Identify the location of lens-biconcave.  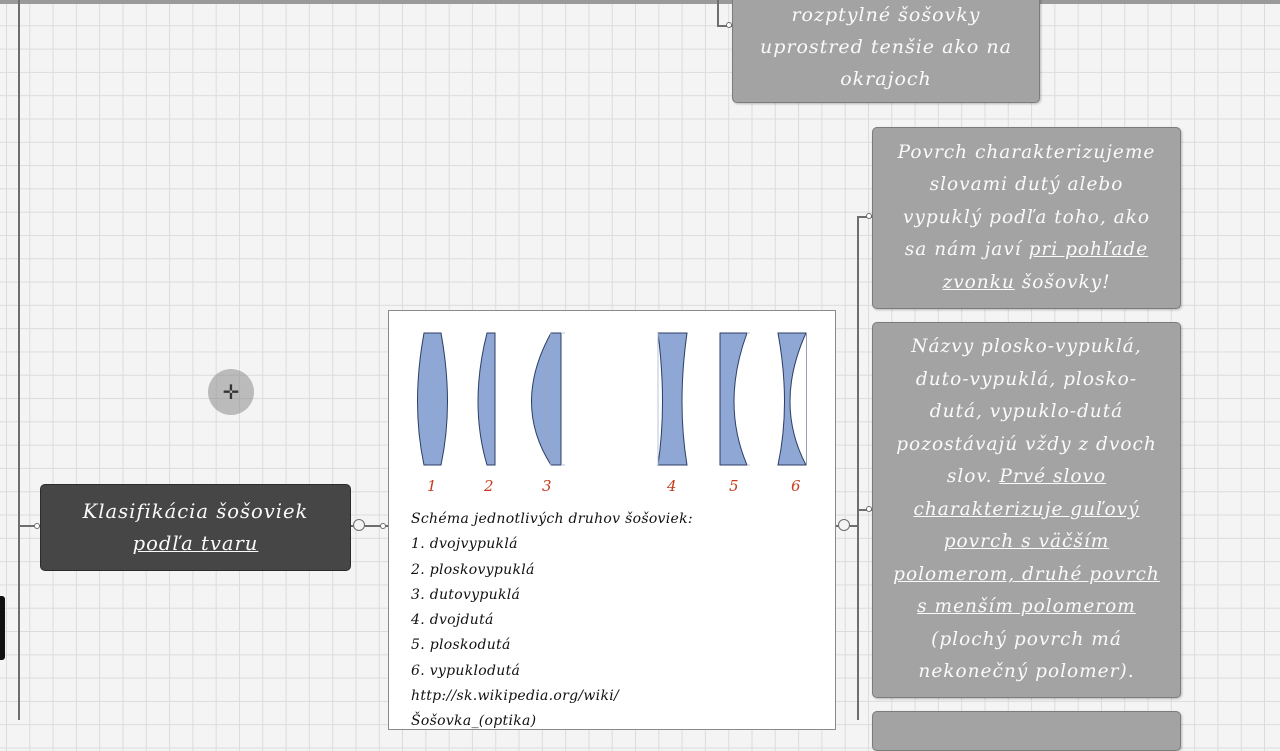
(672, 399).